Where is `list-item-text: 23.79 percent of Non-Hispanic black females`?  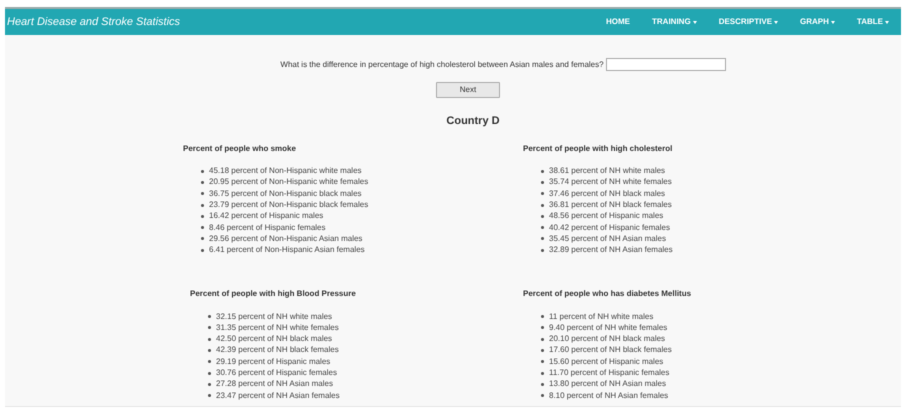 list-item-text: 23.79 percent of Non-Hispanic black females is located at coordinates (288, 205).